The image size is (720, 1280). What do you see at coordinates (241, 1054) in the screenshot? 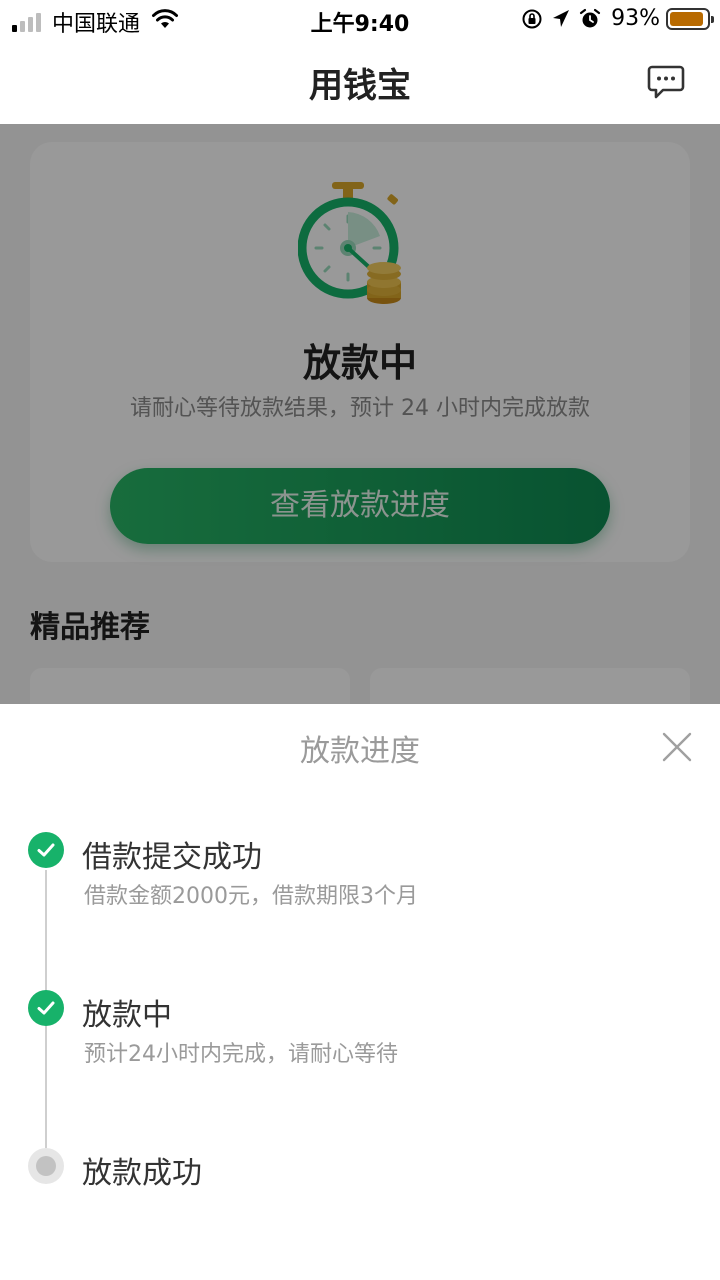
I see `step-description: 预计24小时内完成，请耐心等待` at bounding box center [241, 1054].